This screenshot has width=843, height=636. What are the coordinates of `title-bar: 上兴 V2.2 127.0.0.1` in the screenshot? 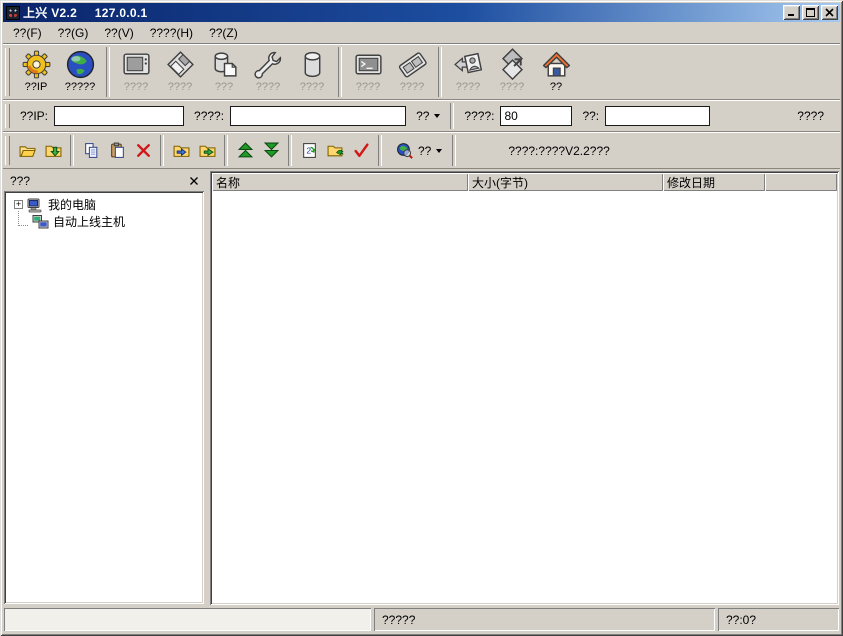 It's located at (421, 12).